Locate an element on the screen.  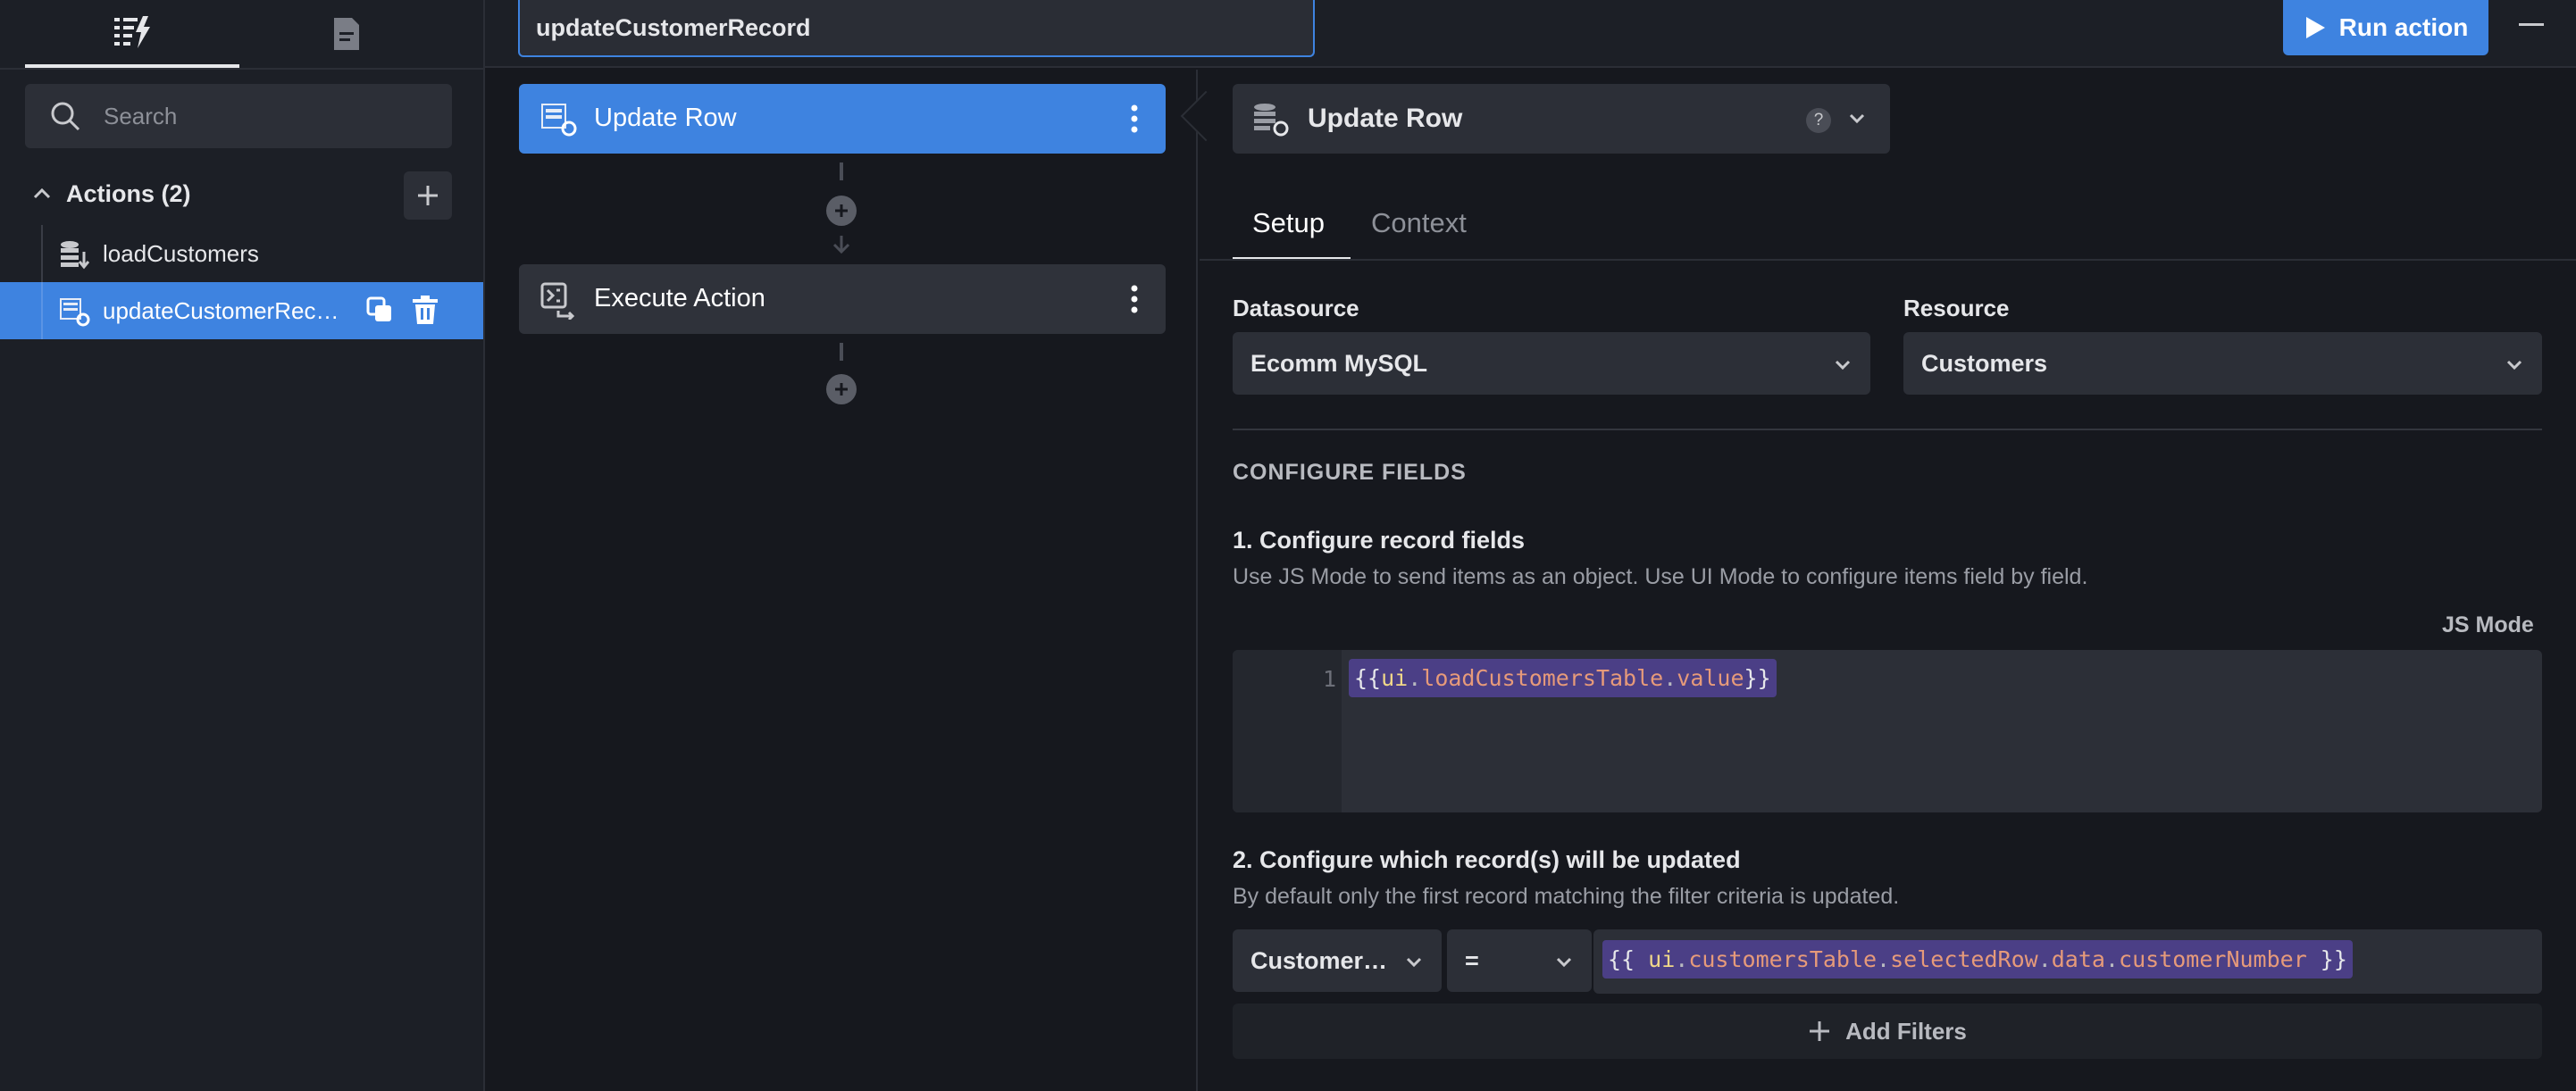
flow-step-update-row: Update Row is located at coordinates (843, 119).